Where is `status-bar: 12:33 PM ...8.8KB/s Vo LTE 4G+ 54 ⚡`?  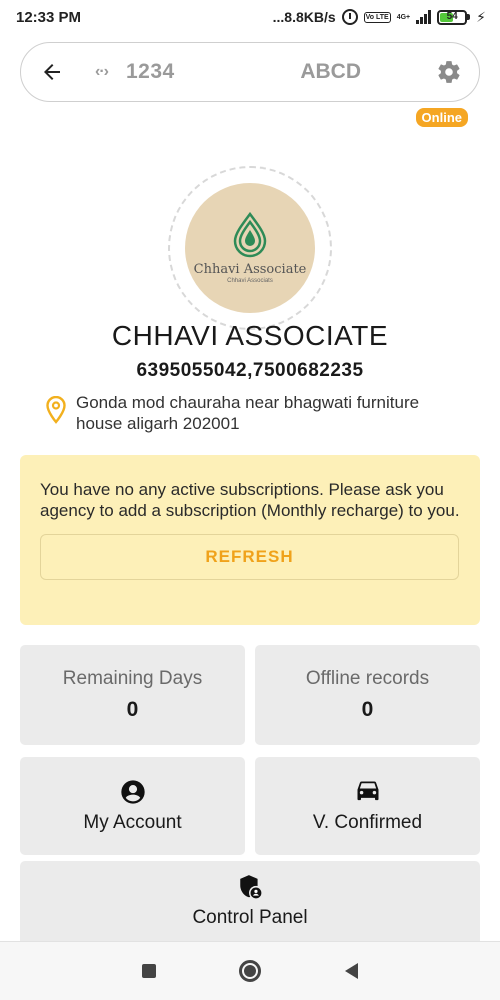
status-bar: 12:33 PM ...8.8KB/s Vo LTE 4G+ 54 ⚡ is located at coordinates (250, 17).